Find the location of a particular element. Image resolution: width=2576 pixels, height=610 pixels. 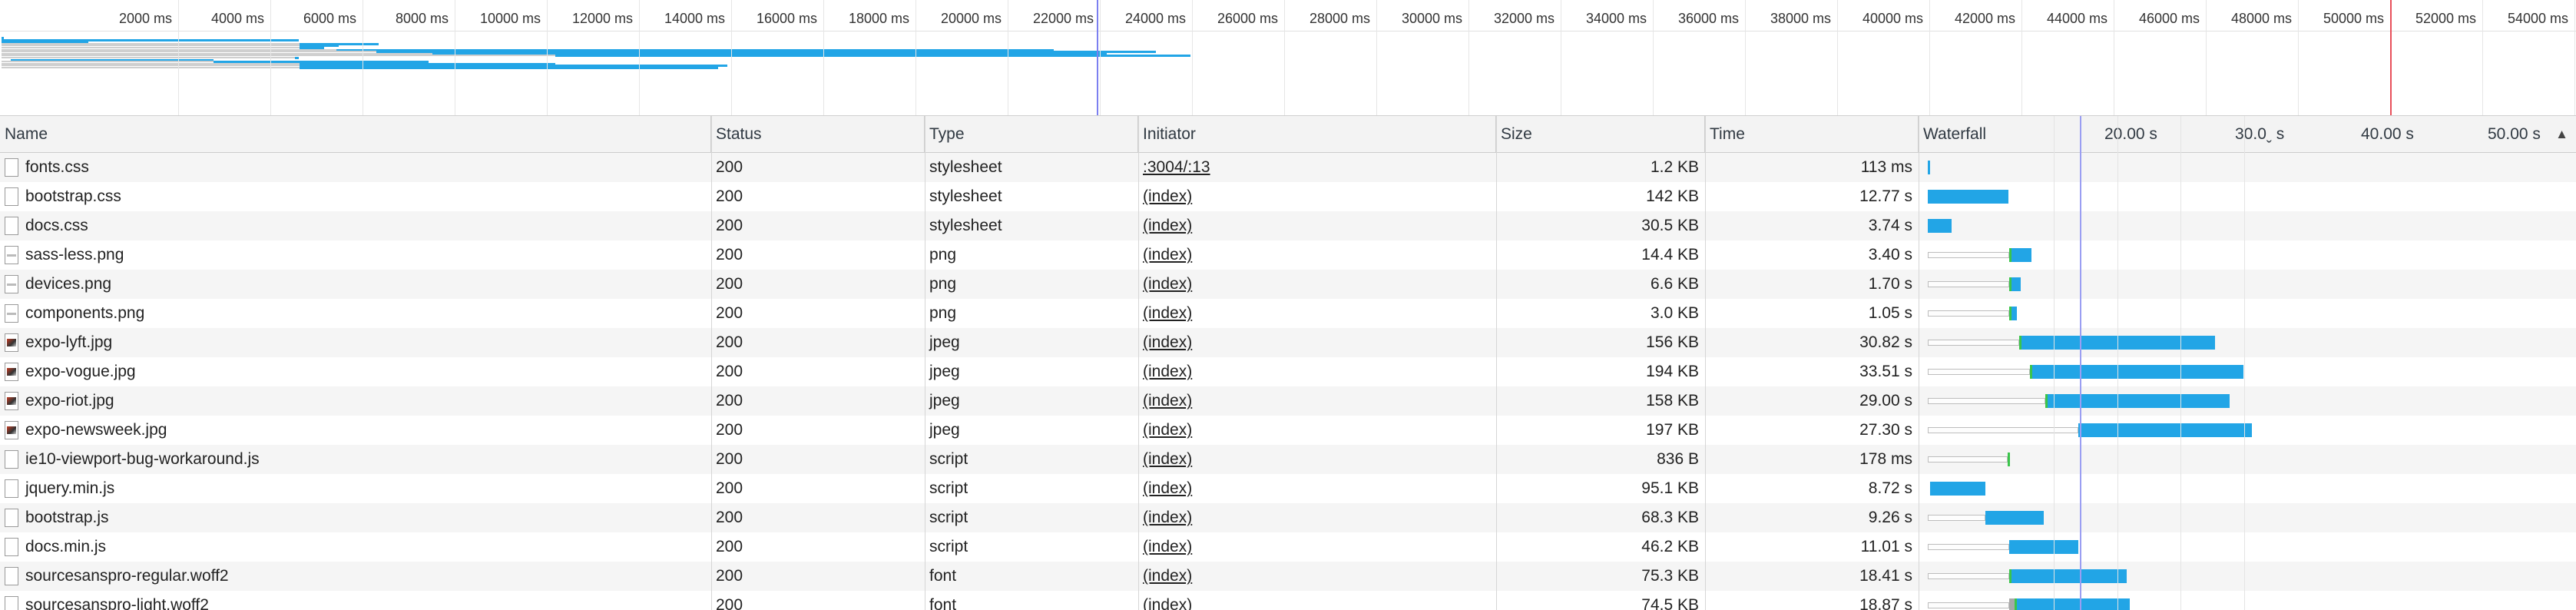

request-name: components.png is located at coordinates (85, 313).